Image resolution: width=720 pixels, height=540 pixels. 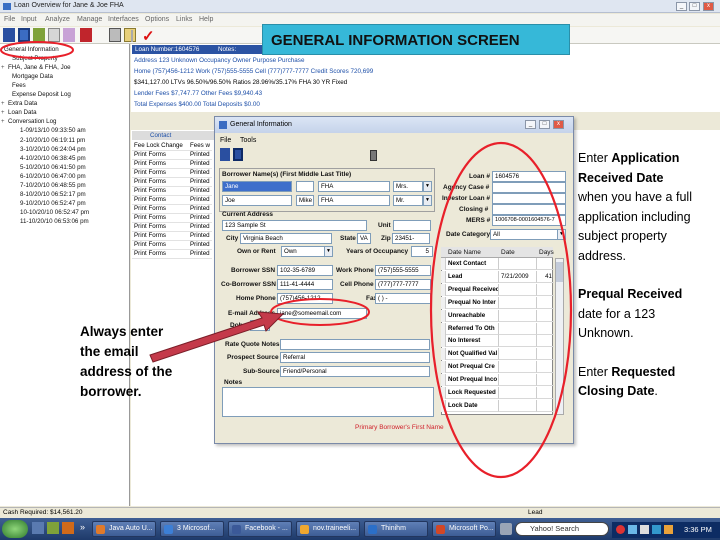 What do you see at coordinates (617, 313) in the screenshot?
I see `annotation-text: date for a 123` at bounding box center [617, 313].